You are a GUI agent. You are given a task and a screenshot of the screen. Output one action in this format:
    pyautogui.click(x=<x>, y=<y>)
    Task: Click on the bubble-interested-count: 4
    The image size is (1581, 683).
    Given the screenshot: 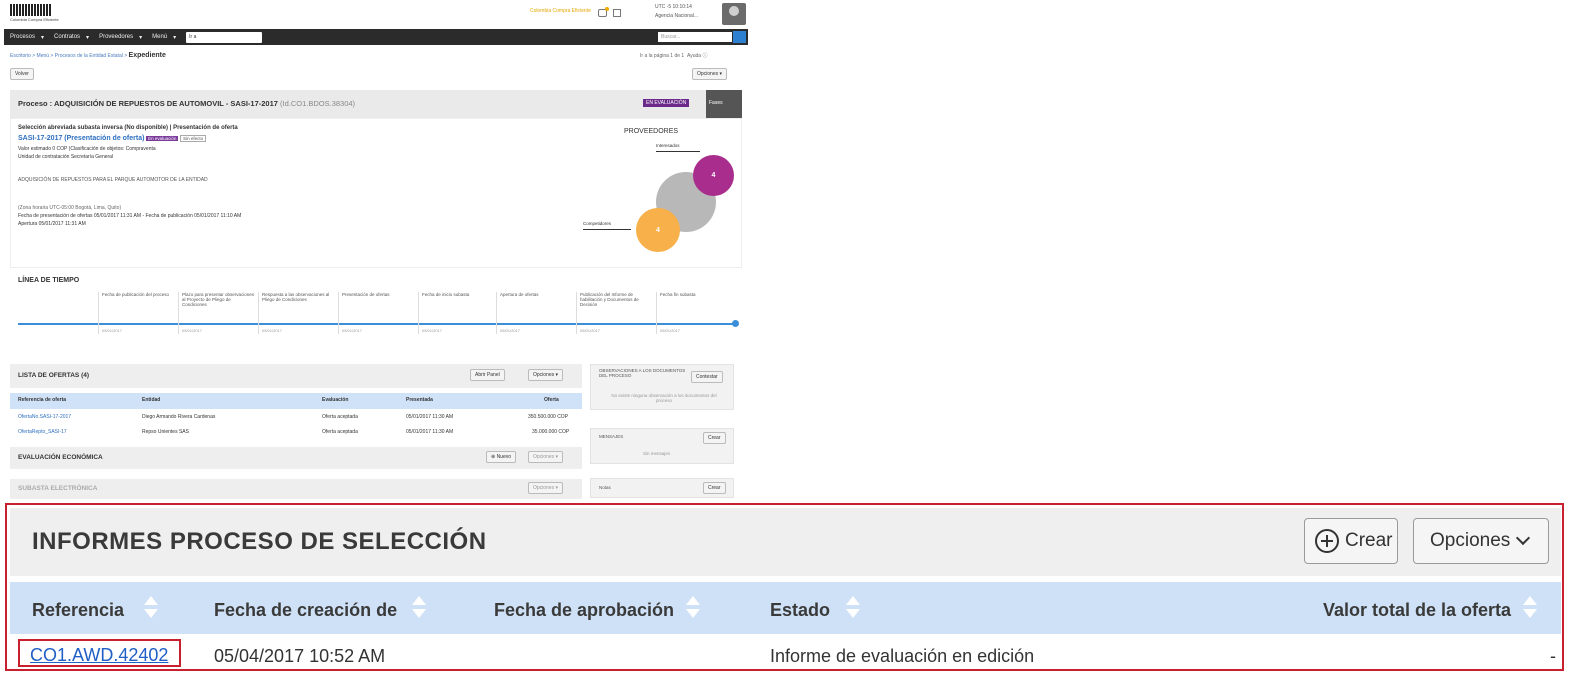 What is the action you would take?
    pyautogui.click(x=713, y=175)
    